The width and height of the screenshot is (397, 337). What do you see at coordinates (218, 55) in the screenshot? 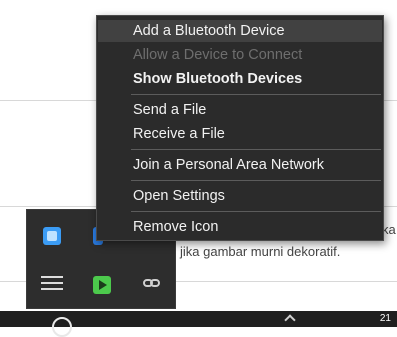
I see `menu-item-allow-device-connect: Allow a Device to Connect` at bounding box center [218, 55].